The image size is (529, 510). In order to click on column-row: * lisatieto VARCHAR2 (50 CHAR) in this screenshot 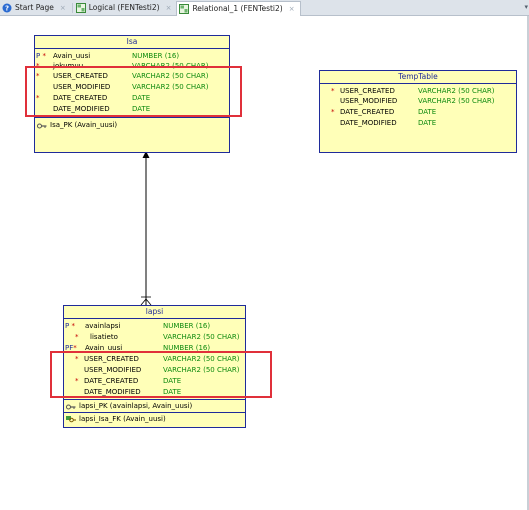, I will do `click(155, 337)`.